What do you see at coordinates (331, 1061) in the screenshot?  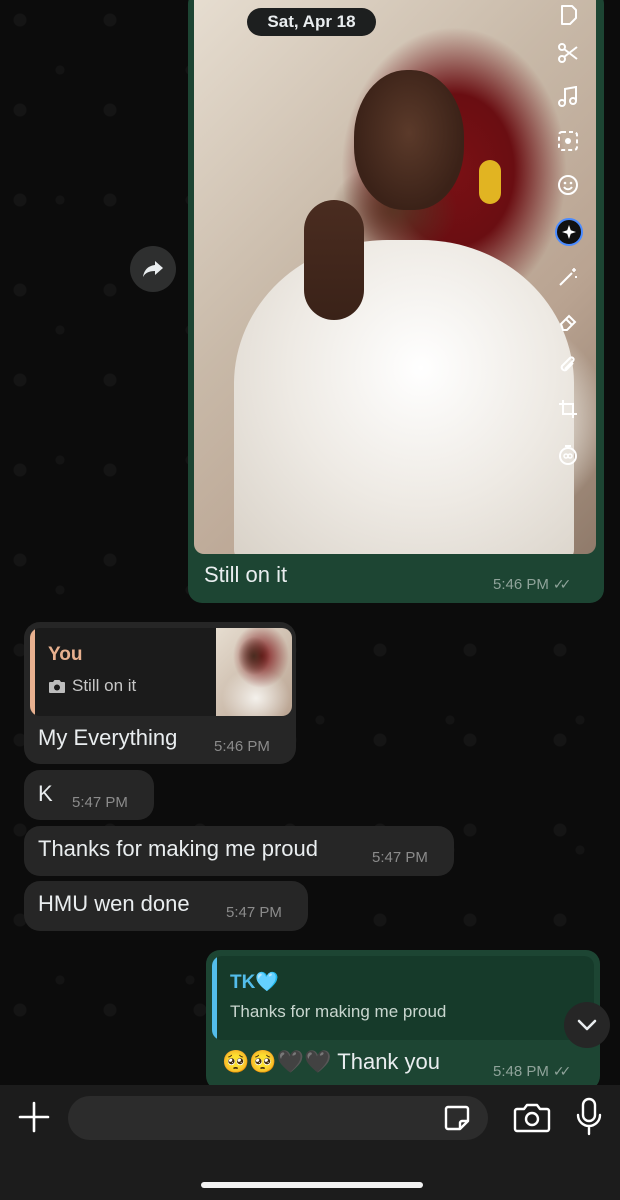 I see `message-text: 🥺🥺🖤🖤 Thank you` at bounding box center [331, 1061].